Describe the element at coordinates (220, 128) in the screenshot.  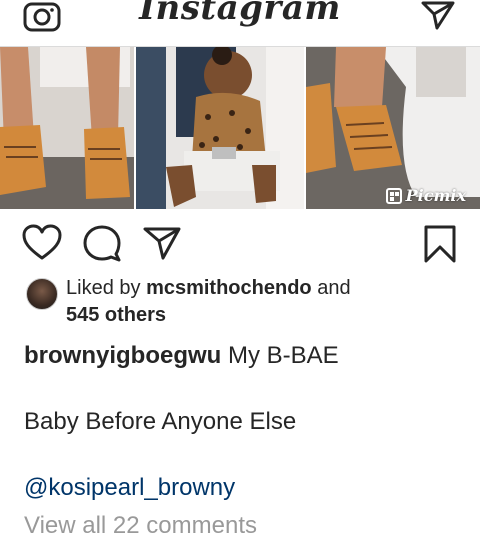
I see `media-panel-toddler` at that location.